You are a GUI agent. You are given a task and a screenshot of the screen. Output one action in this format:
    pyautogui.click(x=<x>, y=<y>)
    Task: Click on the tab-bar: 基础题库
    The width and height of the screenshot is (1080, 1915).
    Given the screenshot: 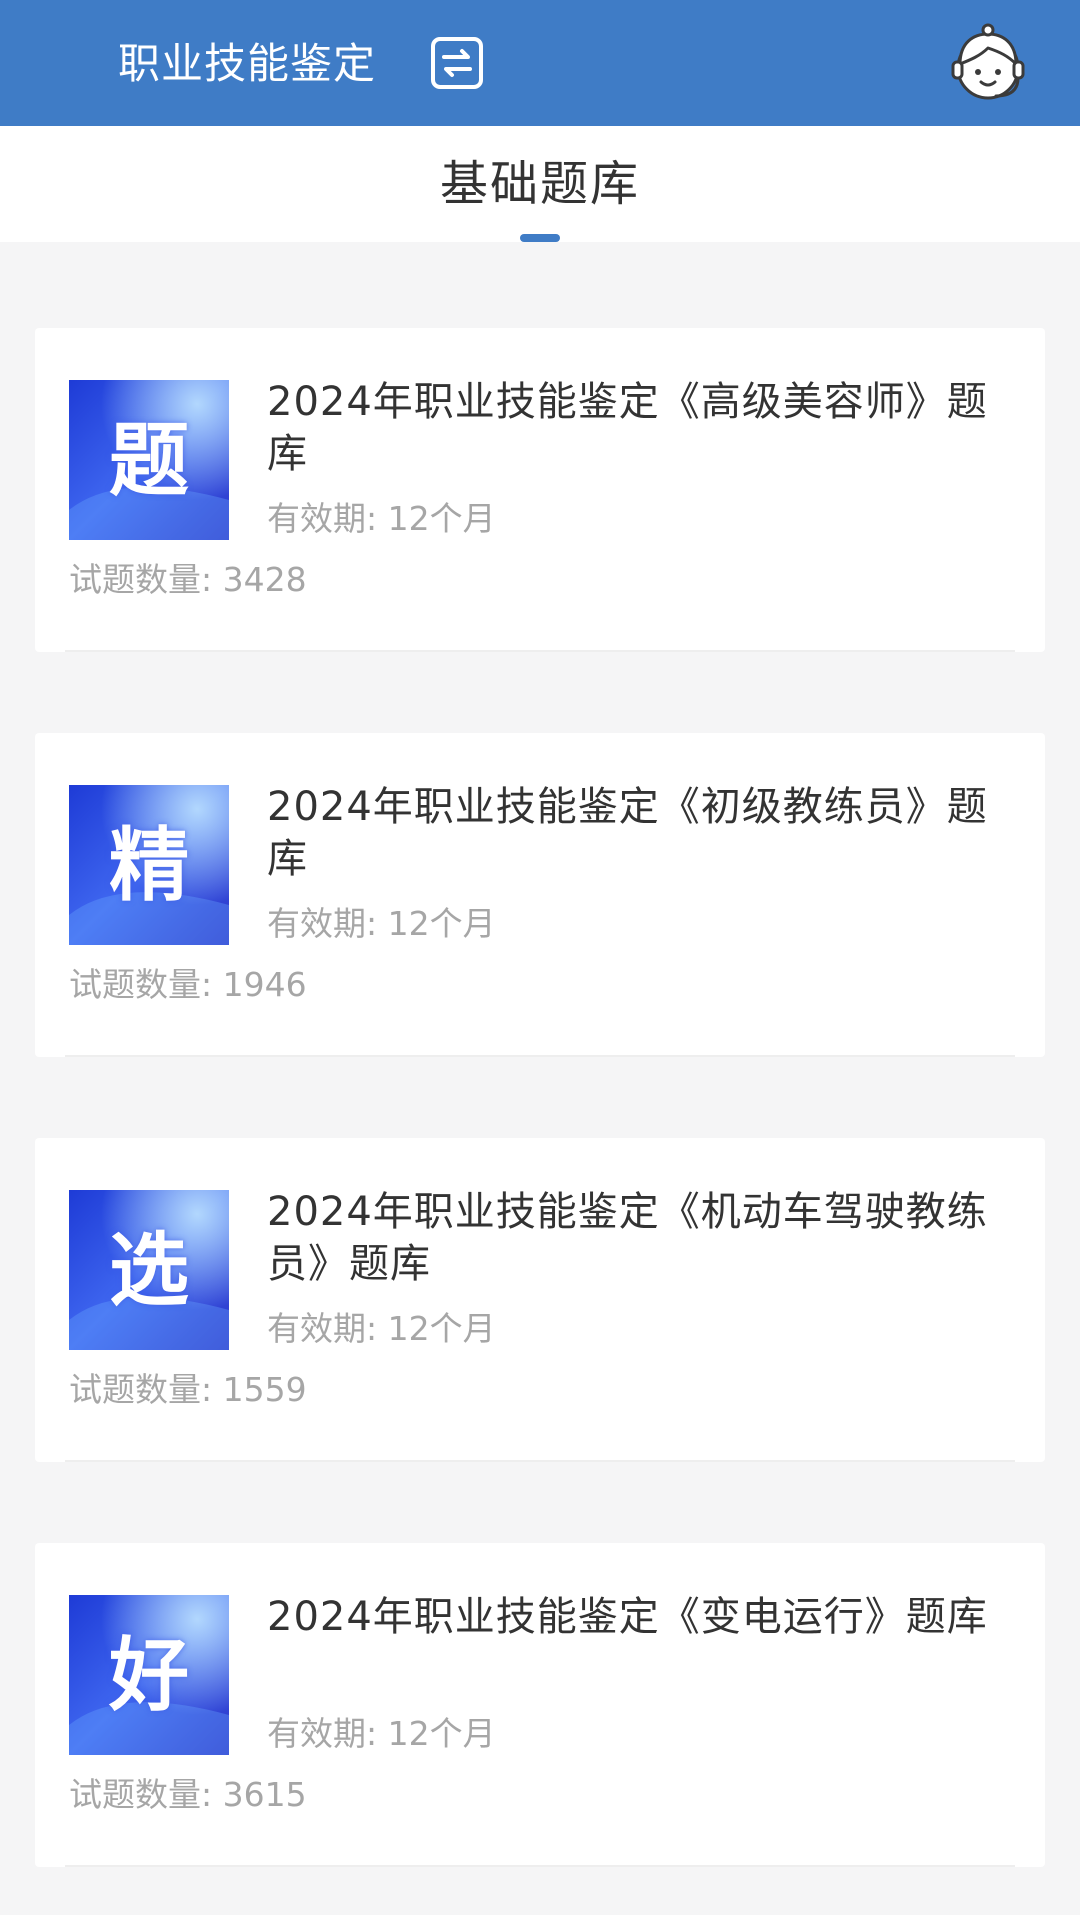 What is the action you would take?
    pyautogui.click(x=540, y=184)
    